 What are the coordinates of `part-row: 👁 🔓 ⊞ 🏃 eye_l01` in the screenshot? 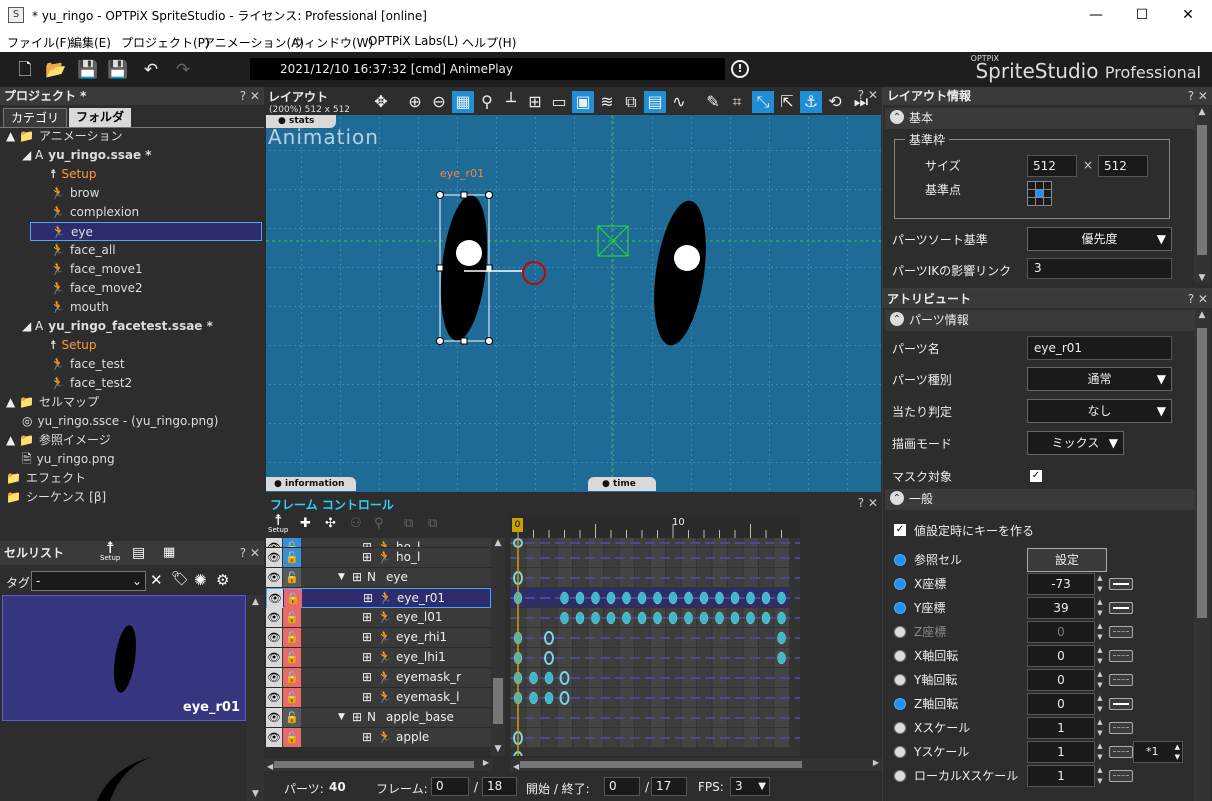 It's located at (378, 618).